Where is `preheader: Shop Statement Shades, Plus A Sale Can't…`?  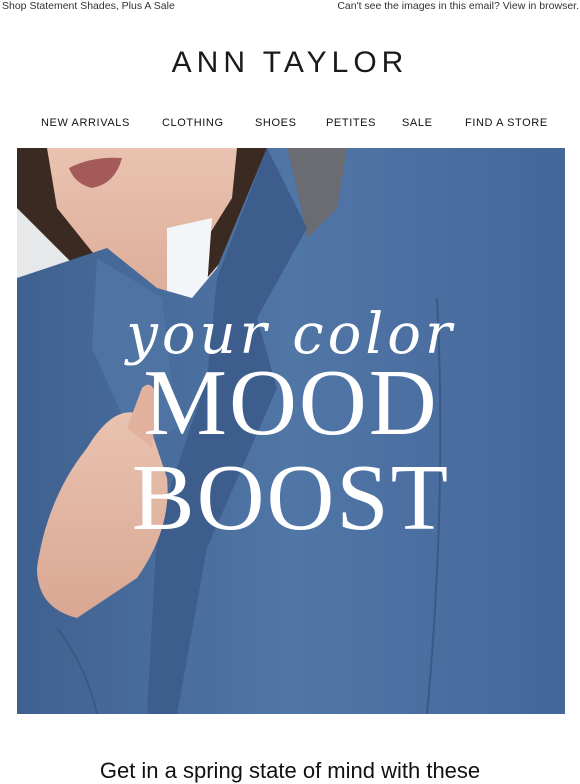
preheader: Shop Statement Shades, Plus A Sale Can't… is located at coordinates (290, 7).